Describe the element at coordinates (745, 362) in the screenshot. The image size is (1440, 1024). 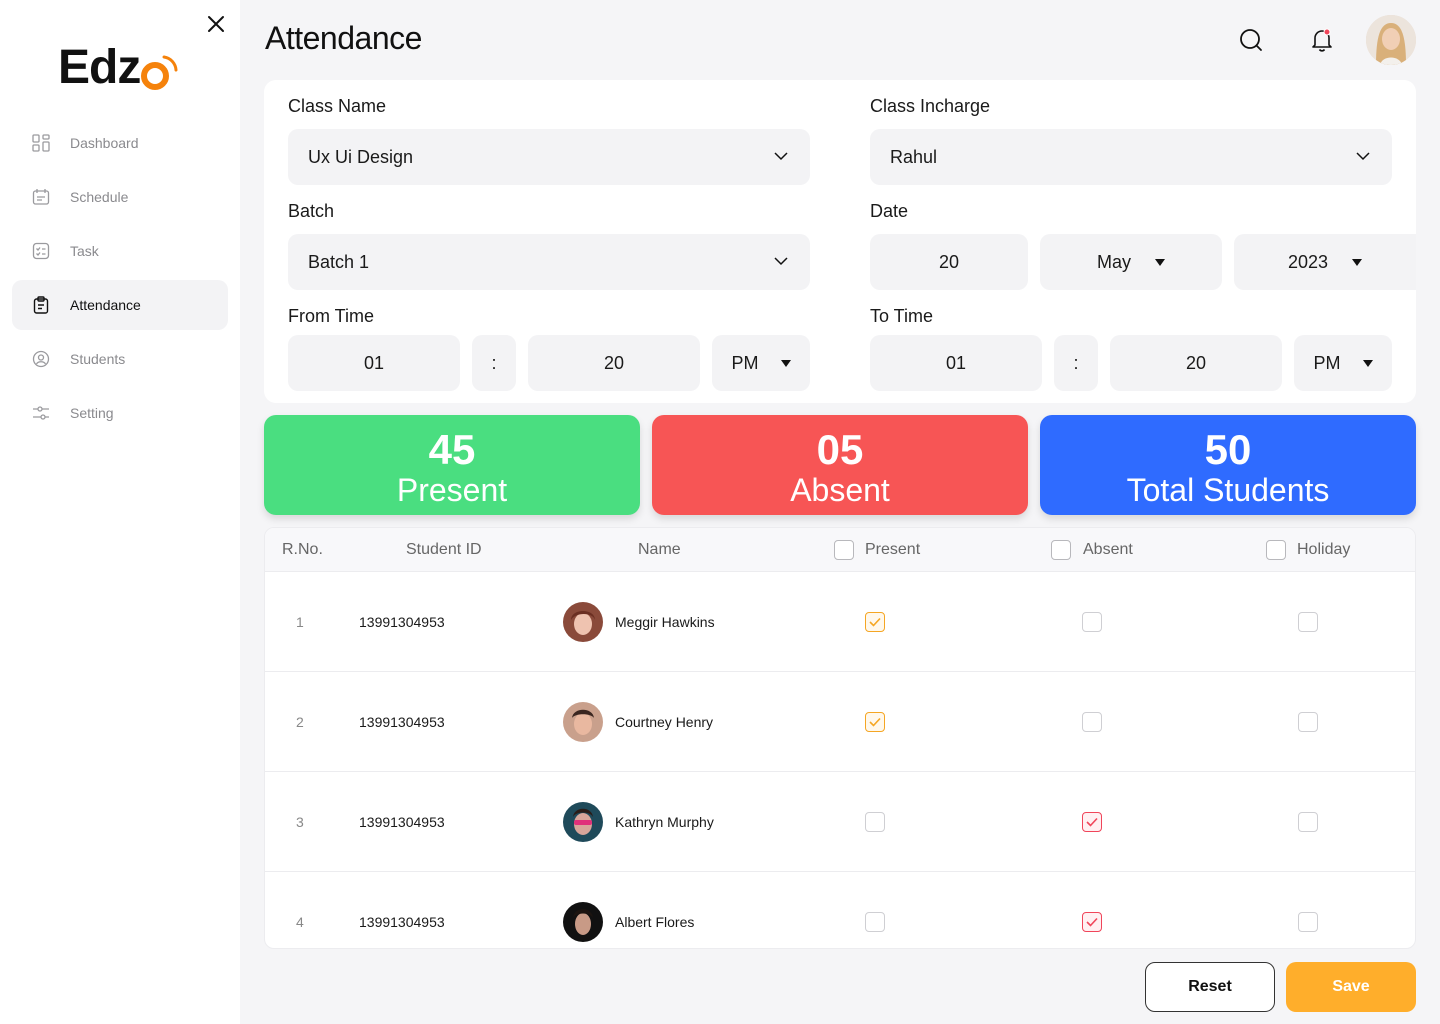
I see `from-period-value: PM` at that location.